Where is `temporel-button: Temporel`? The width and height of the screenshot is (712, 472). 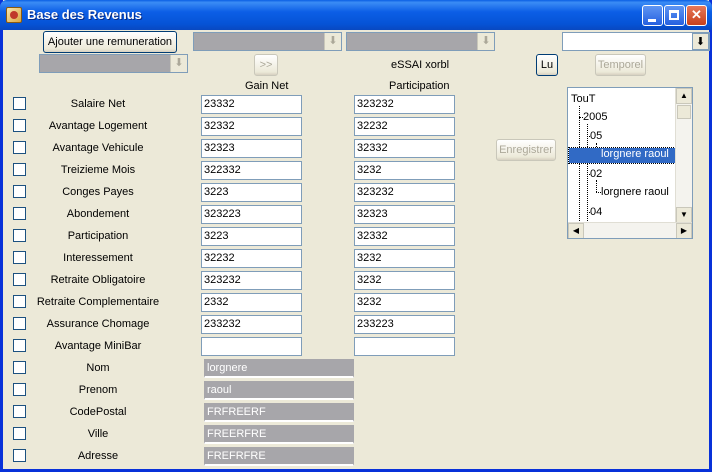 temporel-button: Temporel is located at coordinates (620, 65).